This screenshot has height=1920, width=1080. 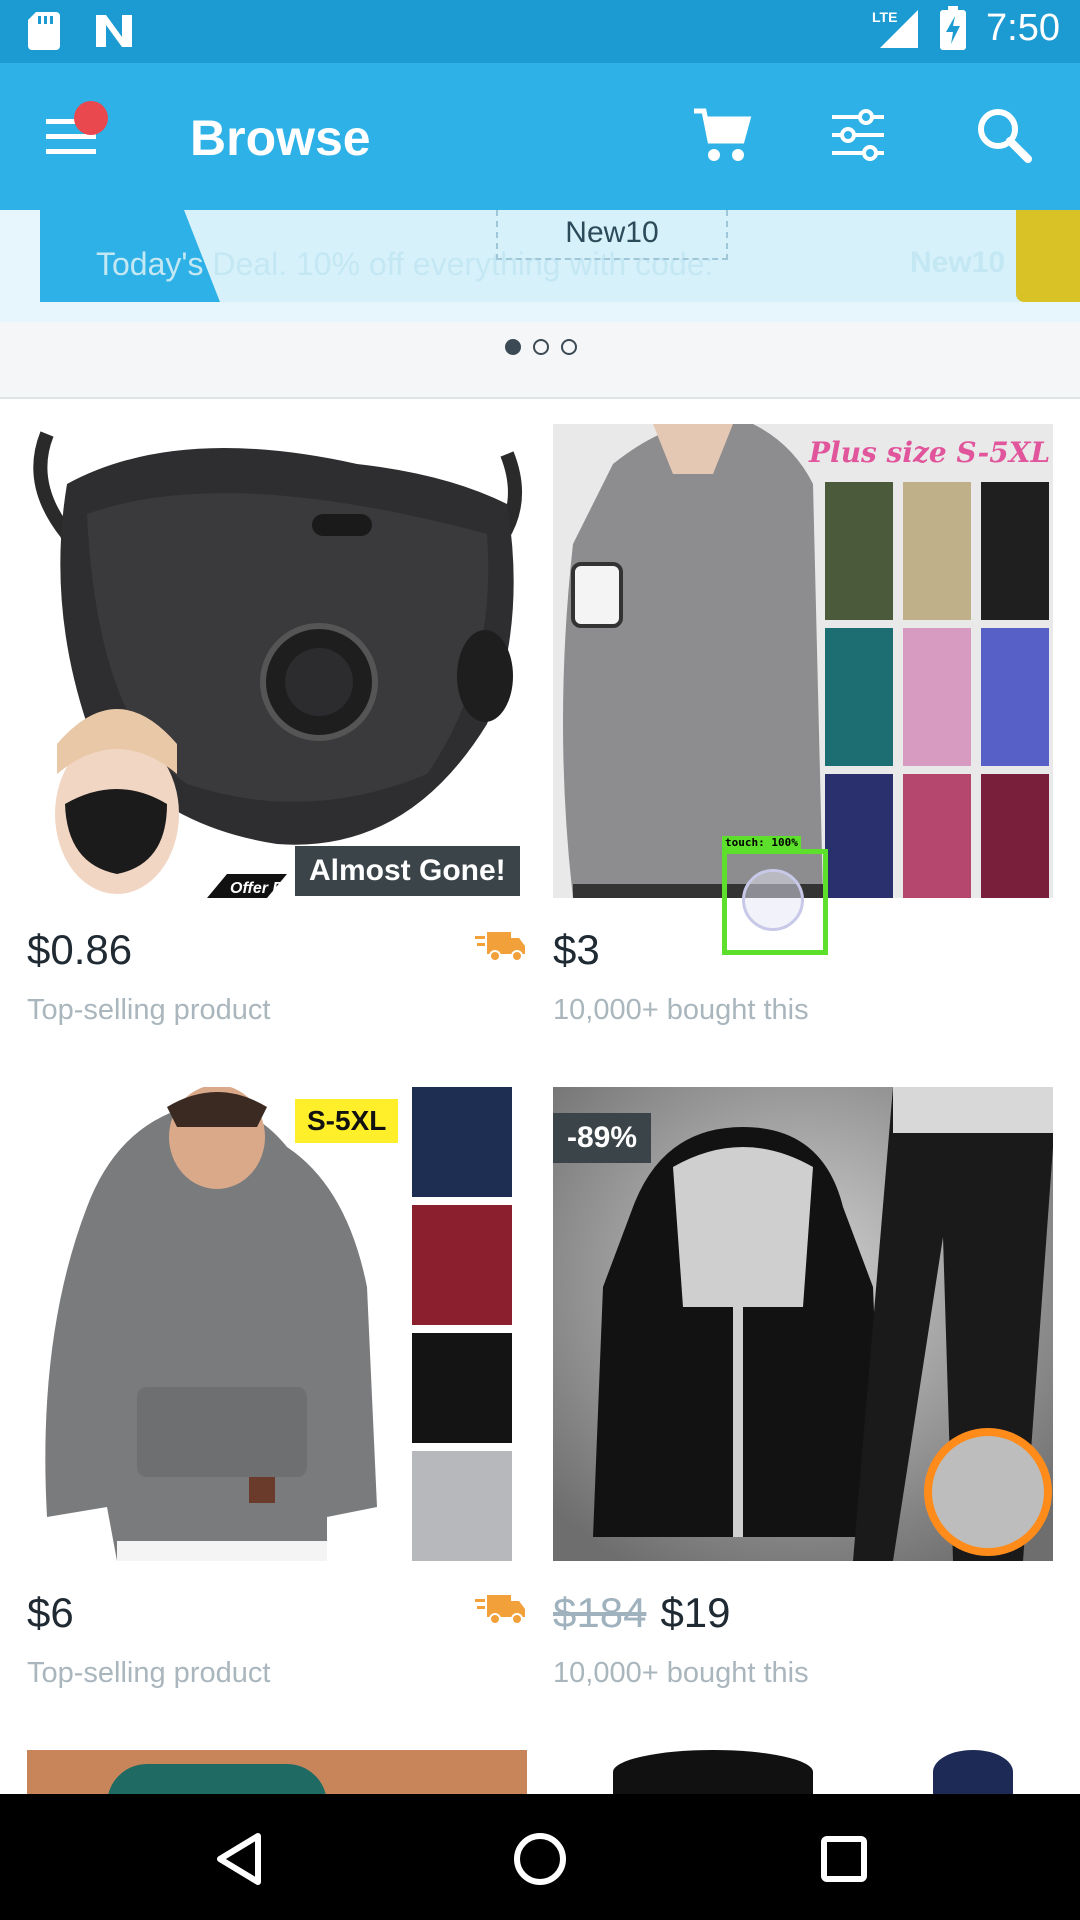 I want to click on offer-ribbon-text: Offer B, so click(x=257, y=888).